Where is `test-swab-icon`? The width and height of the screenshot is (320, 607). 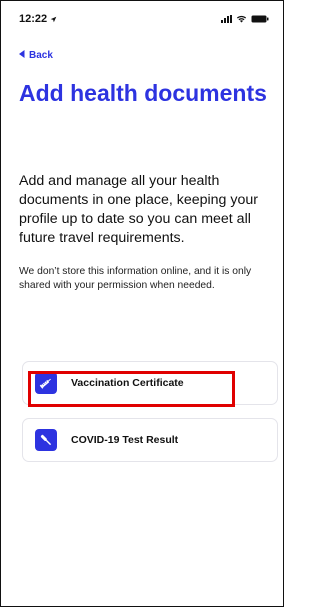
test-swab-icon is located at coordinates (46, 440).